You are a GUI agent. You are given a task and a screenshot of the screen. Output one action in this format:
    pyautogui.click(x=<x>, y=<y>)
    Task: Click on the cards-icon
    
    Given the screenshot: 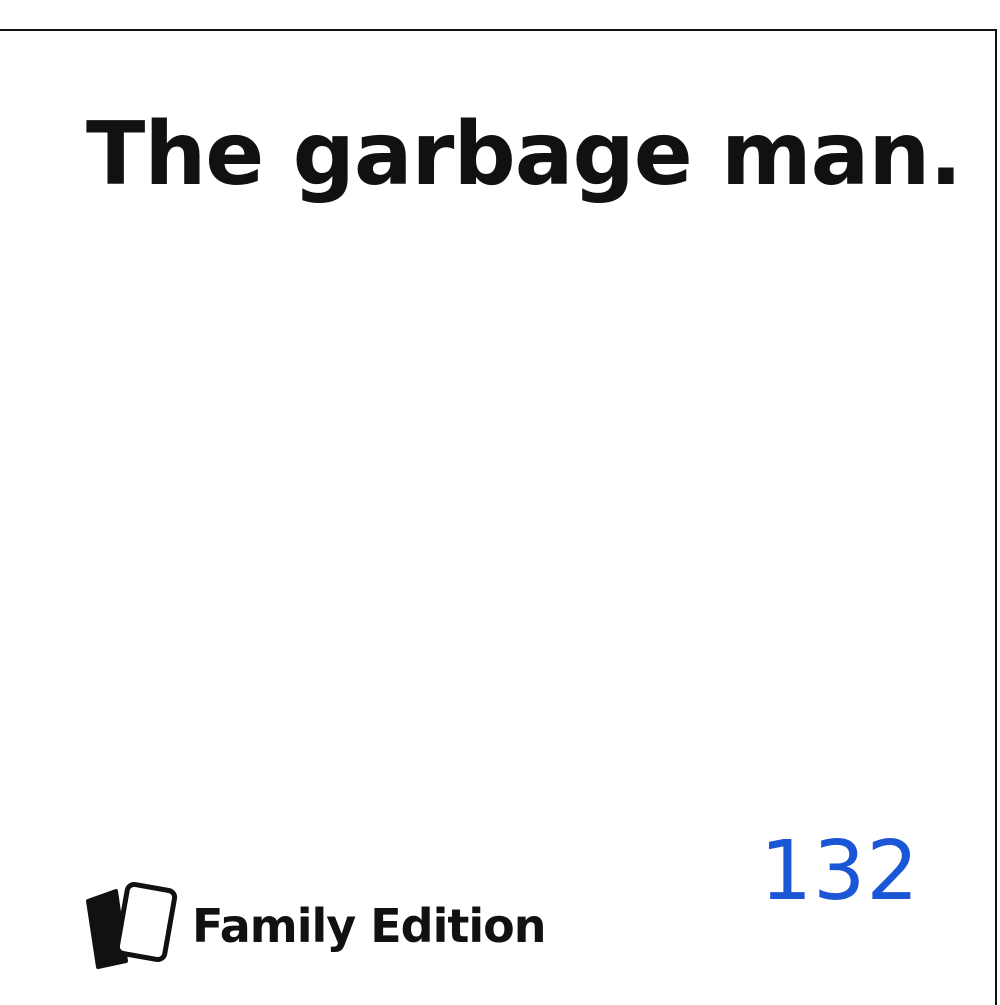 What is the action you would take?
    pyautogui.click(x=132, y=925)
    